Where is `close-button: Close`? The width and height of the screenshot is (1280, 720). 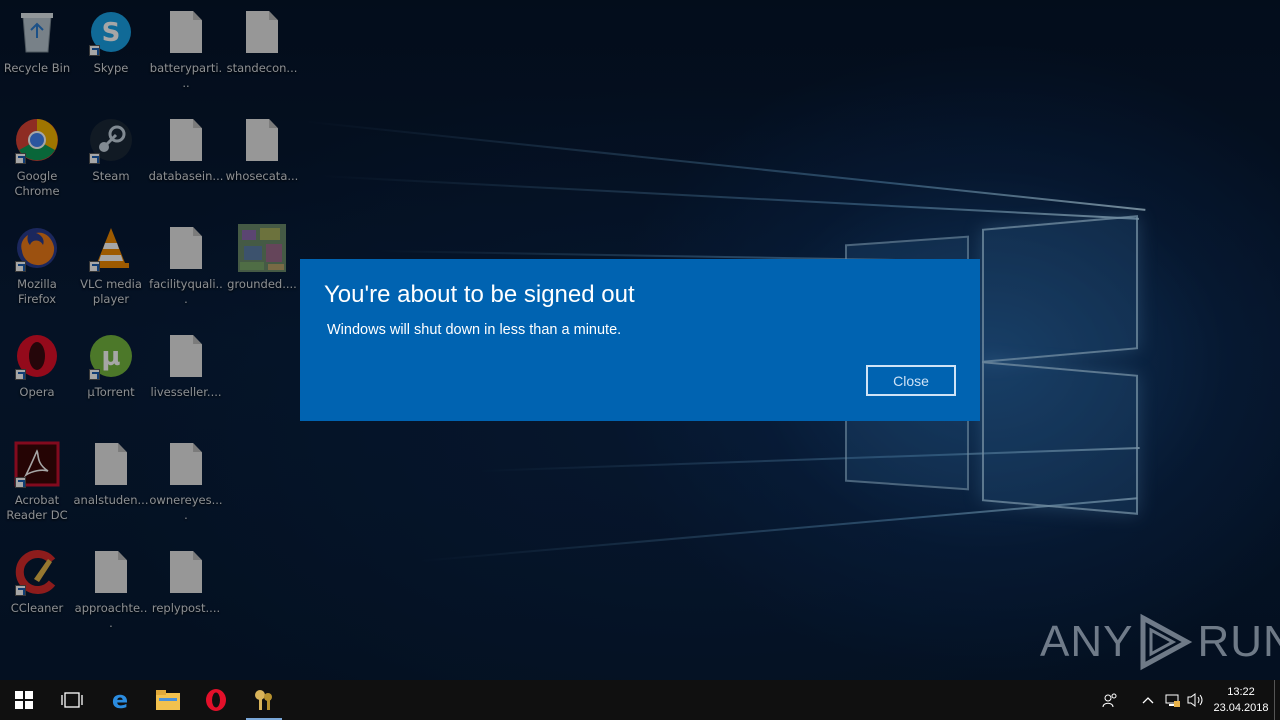
close-button: Close is located at coordinates (911, 380).